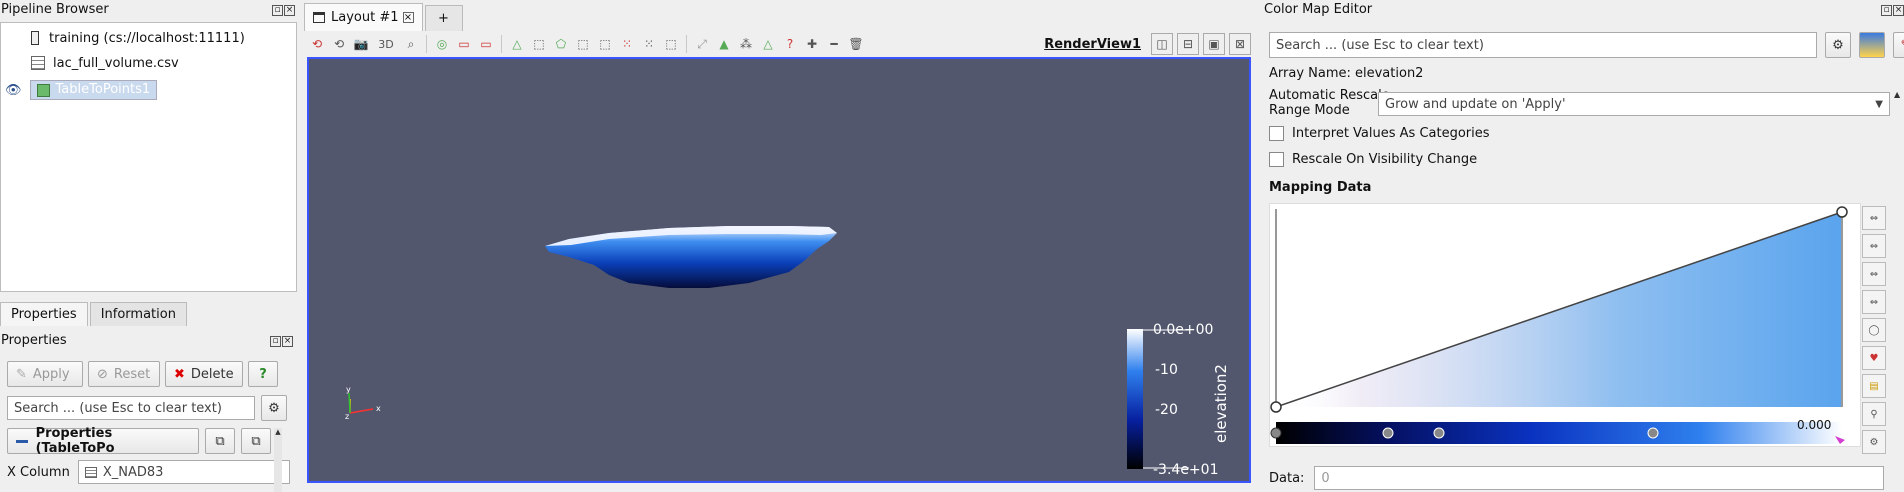 The image size is (1904, 492). I want to click on settings-icon: ⚙, so click(1874, 442).